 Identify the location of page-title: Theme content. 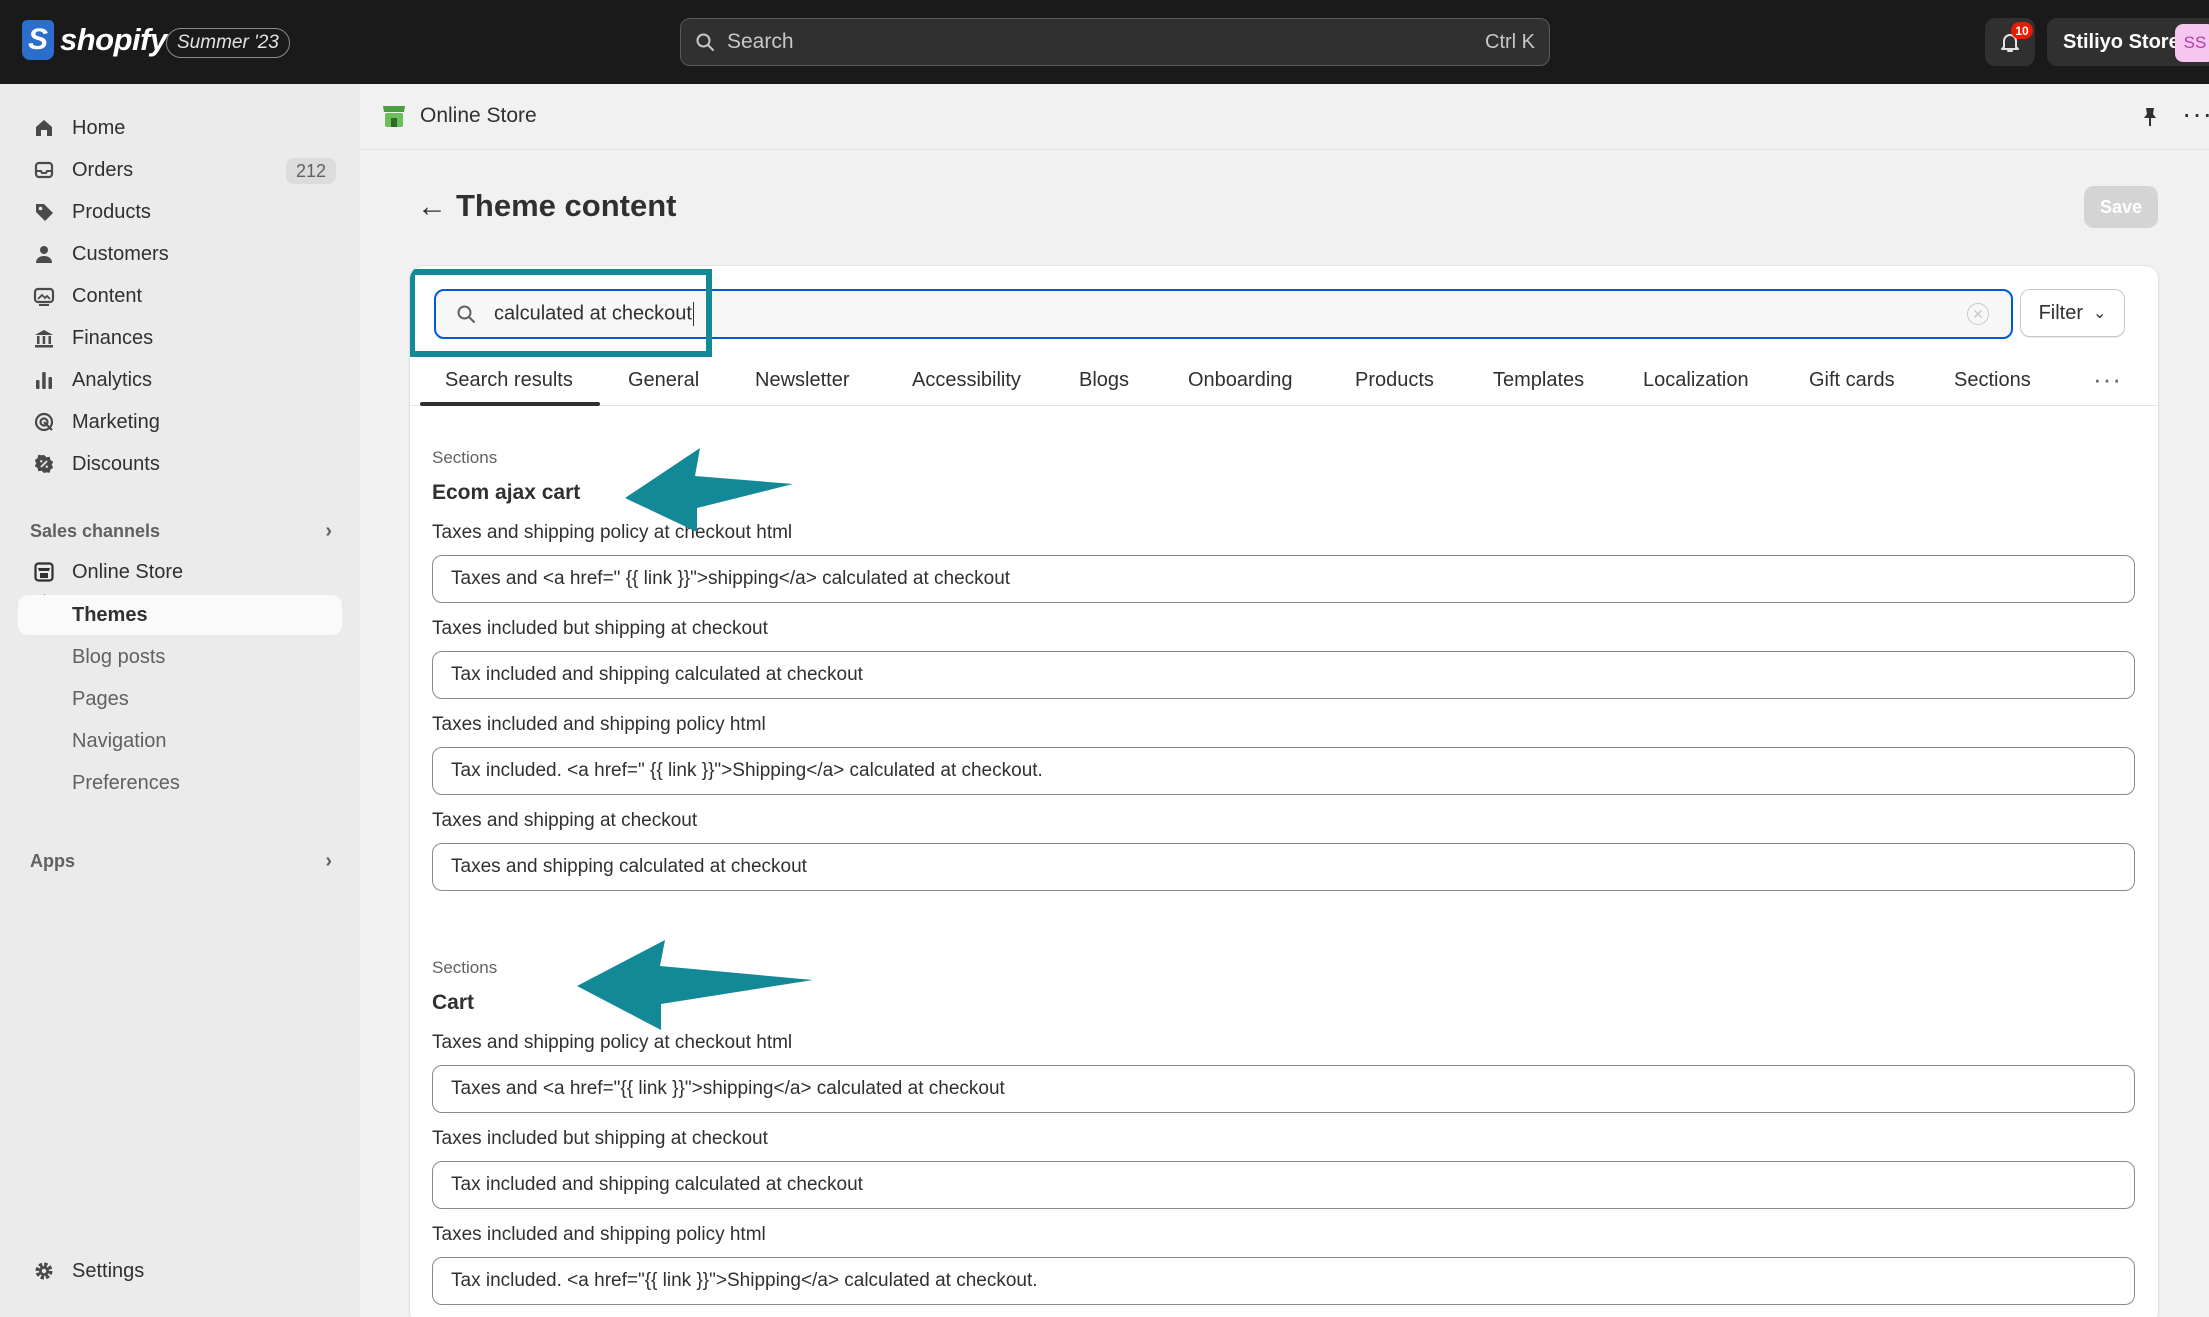
(566, 205).